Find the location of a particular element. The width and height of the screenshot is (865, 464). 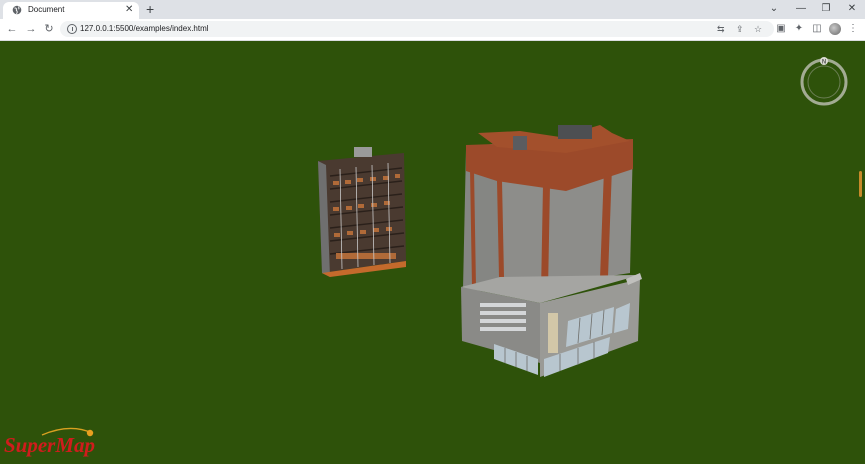

small-building-model is located at coordinates (362, 212).